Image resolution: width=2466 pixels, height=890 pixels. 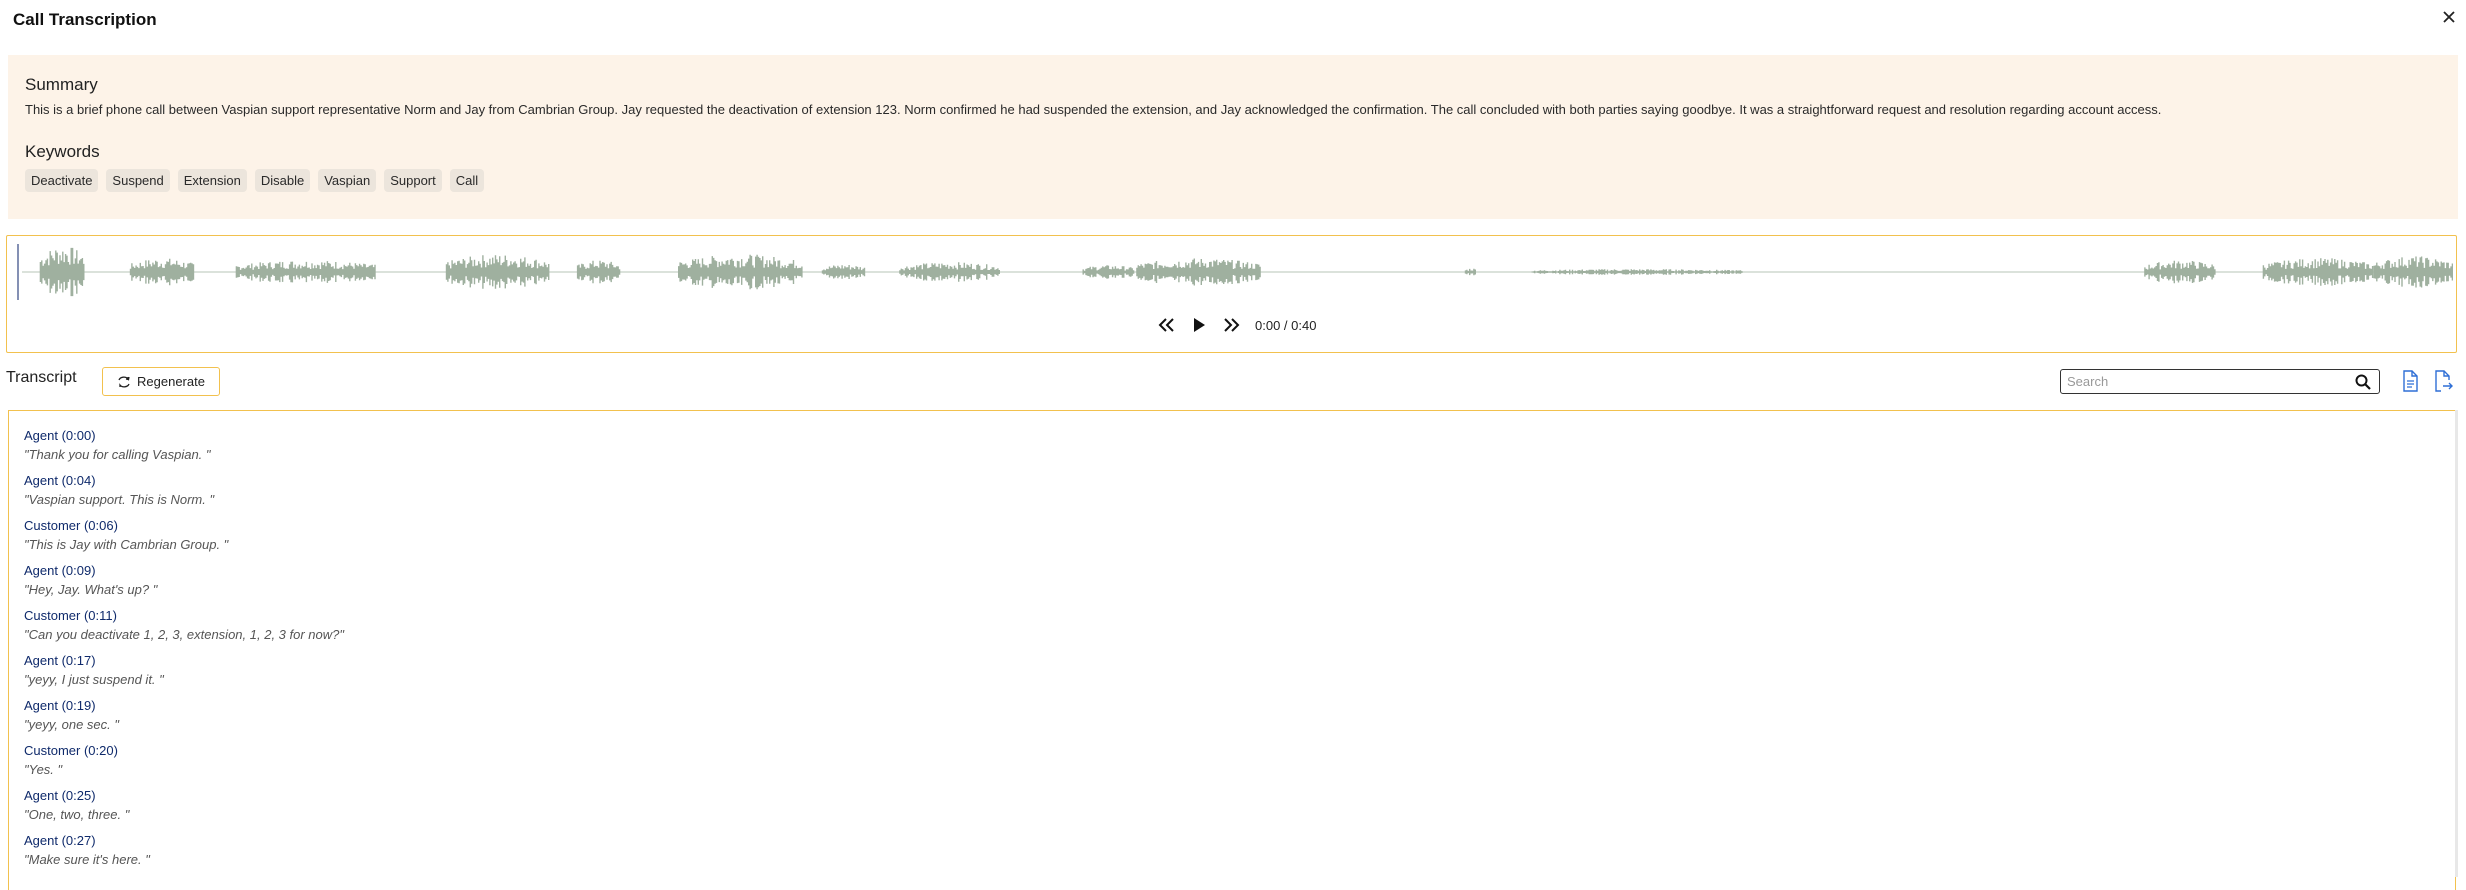 What do you see at coordinates (85, 19) in the screenshot?
I see `dialog-title: Call Transcription` at bounding box center [85, 19].